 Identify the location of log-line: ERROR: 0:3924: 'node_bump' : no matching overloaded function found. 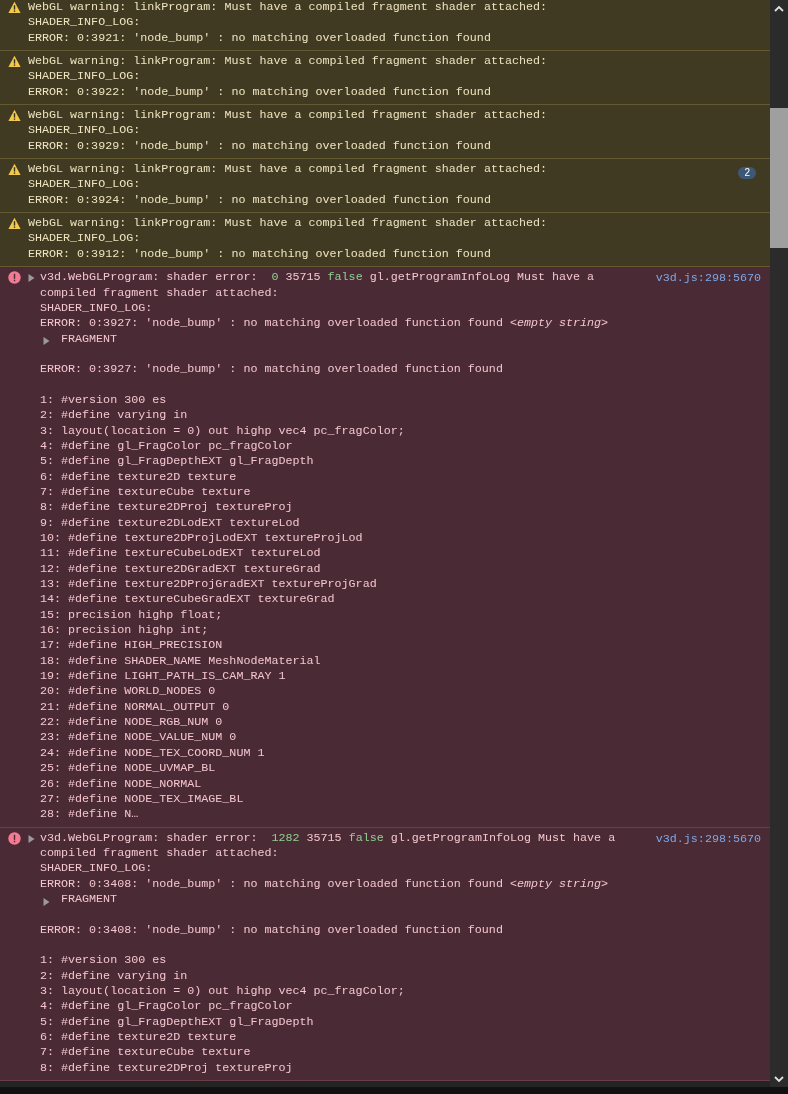
(259, 200).